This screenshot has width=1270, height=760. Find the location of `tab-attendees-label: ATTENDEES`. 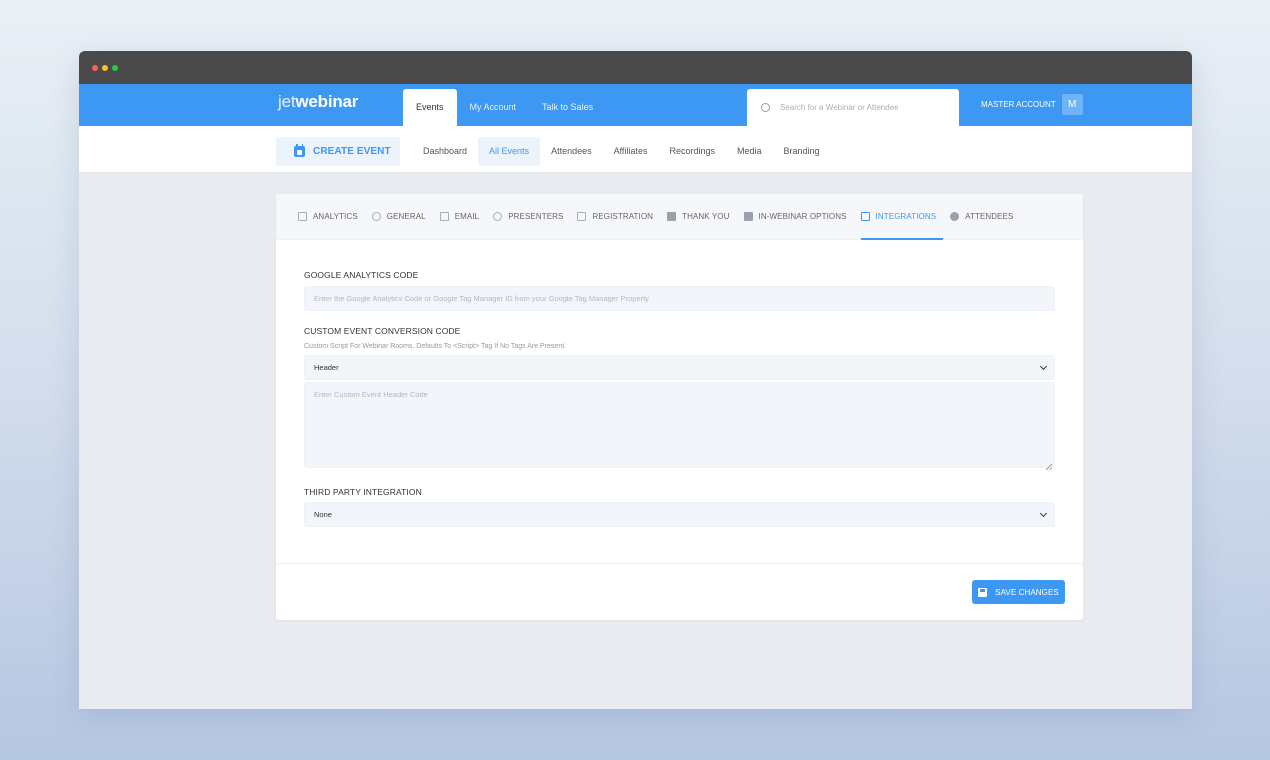

tab-attendees-label: ATTENDEES is located at coordinates (989, 216).